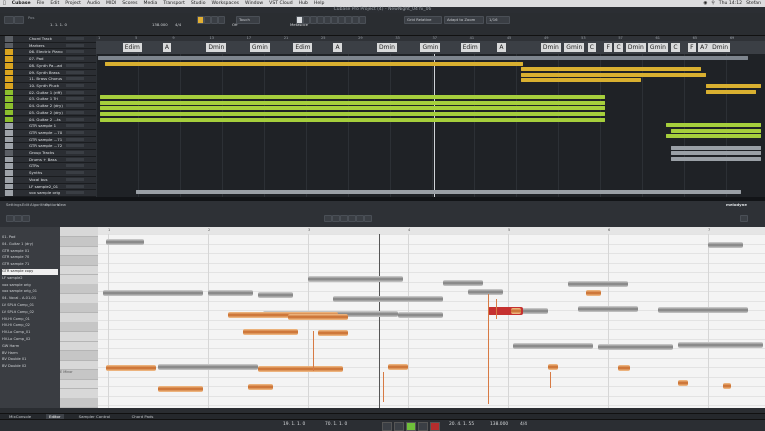 The height and width of the screenshot is (431, 765). Describe the element at coordinates (178, 24) in the screenshot. I see `toolbar-signature: 4/4` at that location.